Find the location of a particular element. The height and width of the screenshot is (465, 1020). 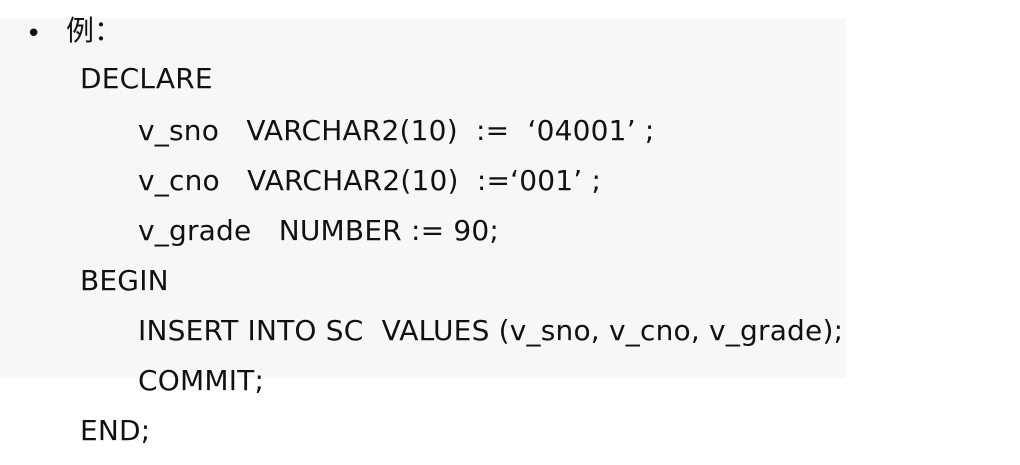

code-line-declare: DECLARE is located at coordinates (146, 78).